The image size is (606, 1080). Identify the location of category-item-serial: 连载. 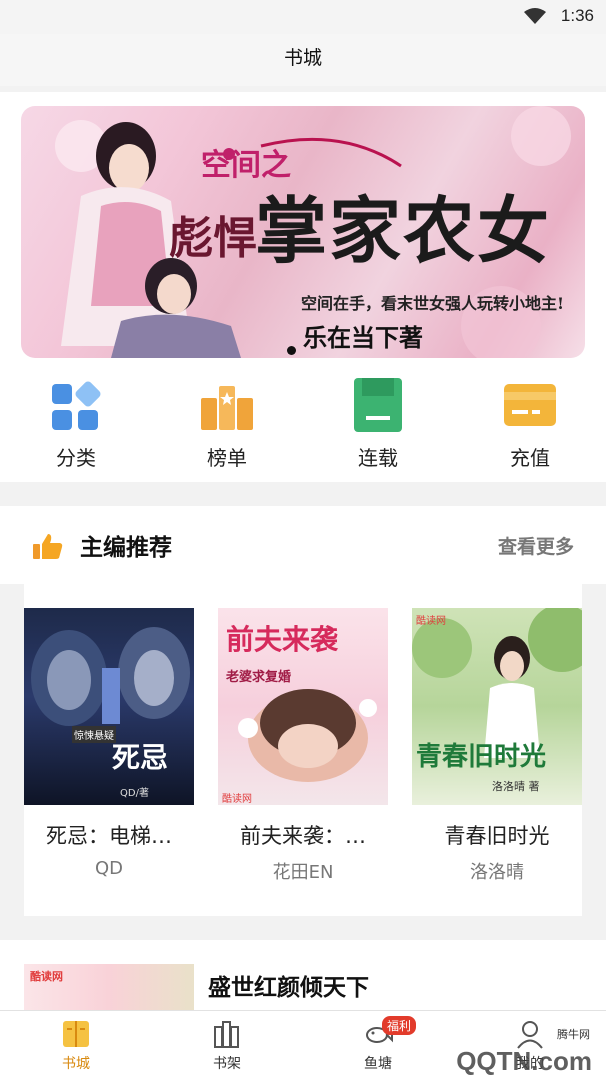
(378, 430).